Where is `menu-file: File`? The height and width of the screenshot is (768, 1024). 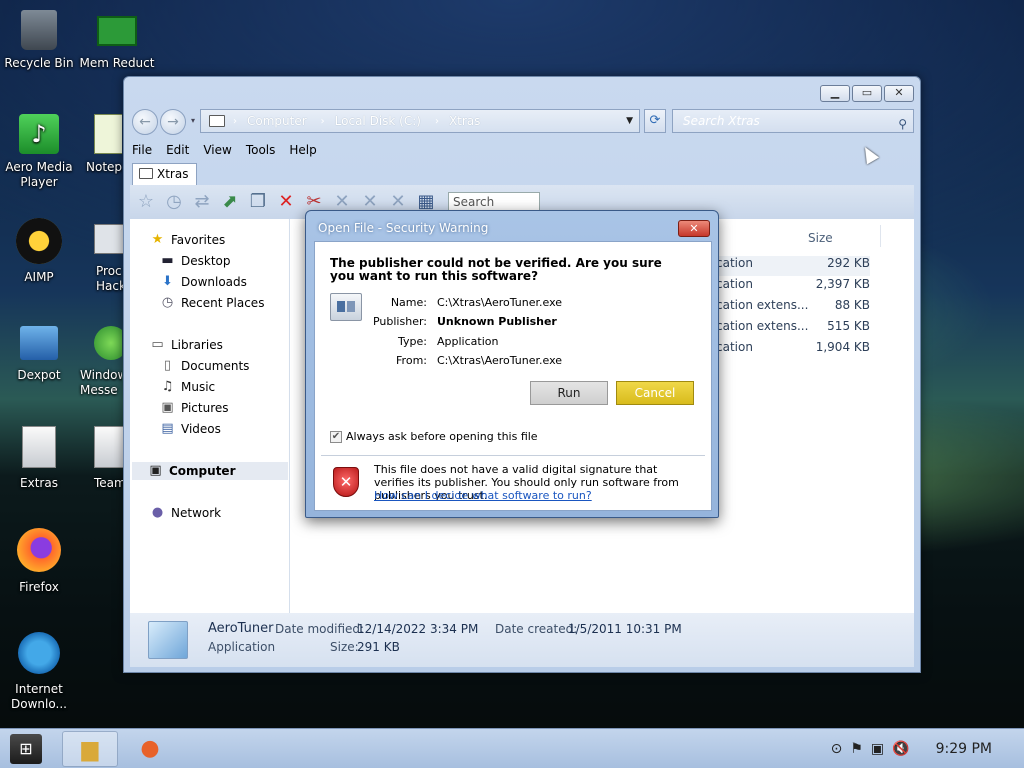 menu-file: File is located at coordinates (142, 151).